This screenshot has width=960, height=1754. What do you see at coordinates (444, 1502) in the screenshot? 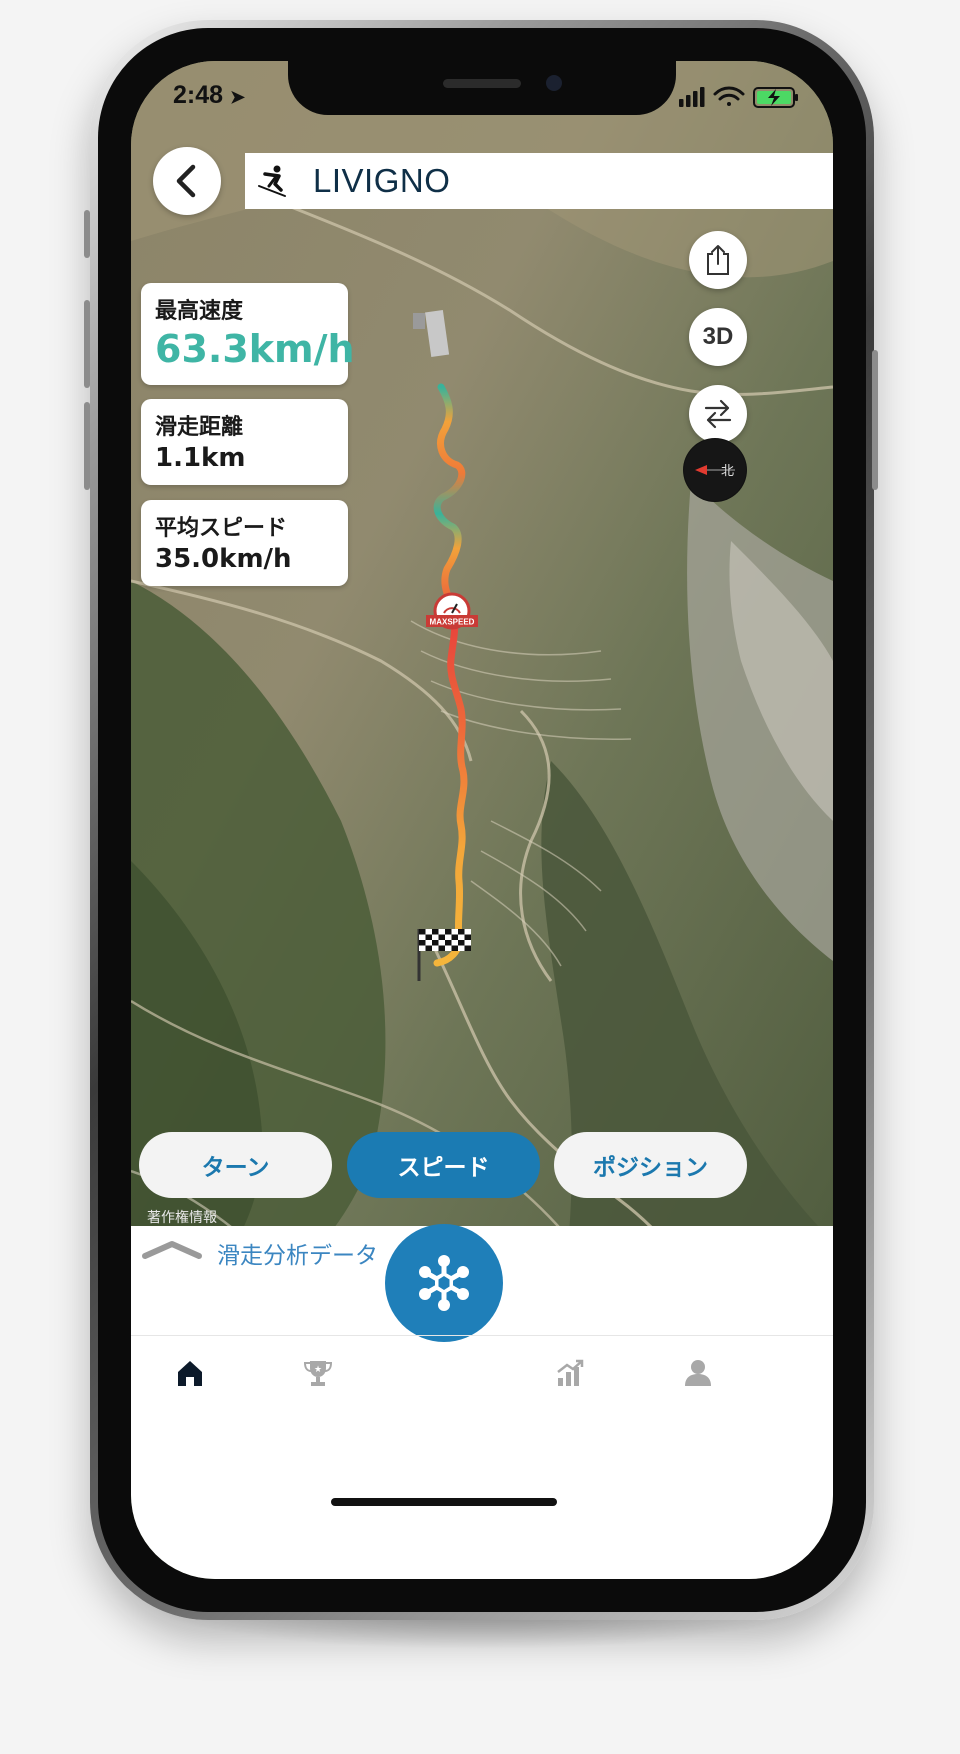
I see `home-indicator` at bounding box center [444, 1502].